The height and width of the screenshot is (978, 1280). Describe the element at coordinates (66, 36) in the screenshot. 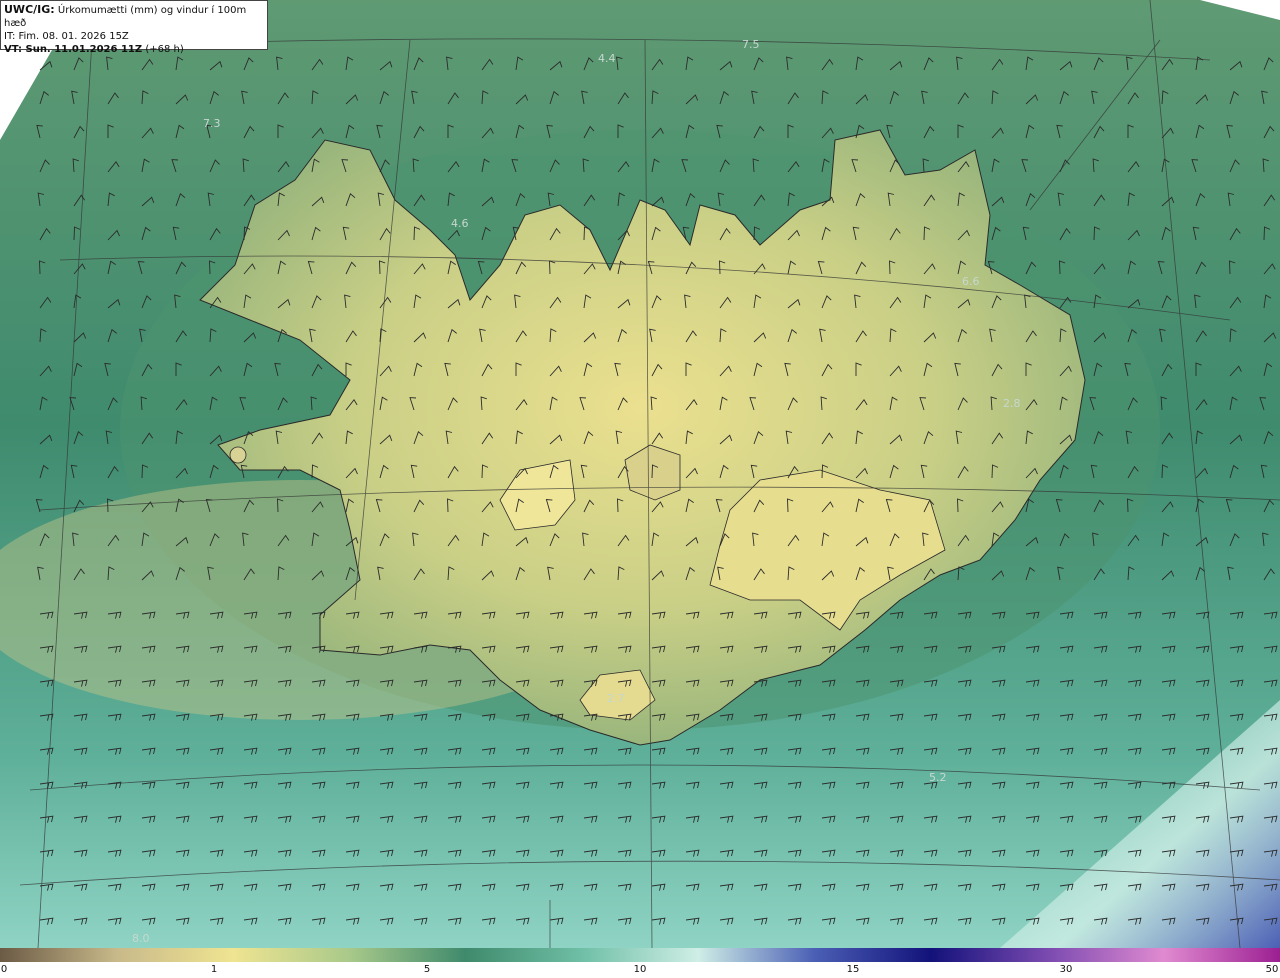

I see `init-time: IT: Fim. 08. 01. 2026 15Z` at that location.